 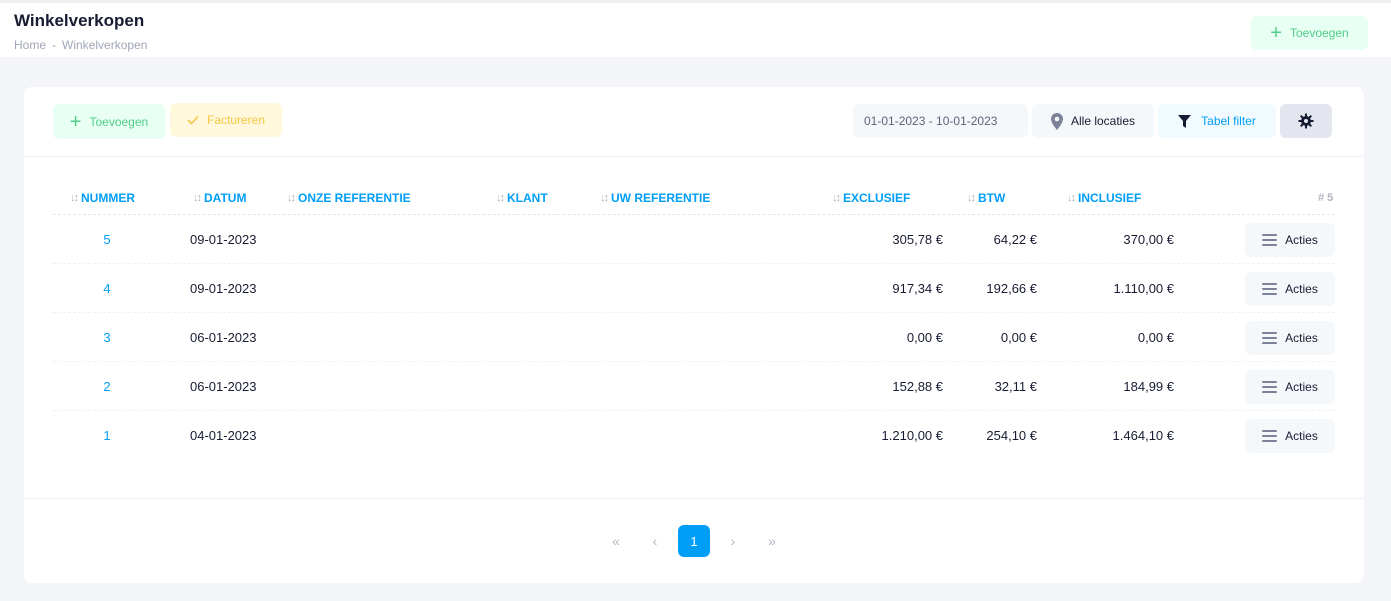 I want to click on breadcrumb-current: Winkelverkopen, so click(x=105, y=45).